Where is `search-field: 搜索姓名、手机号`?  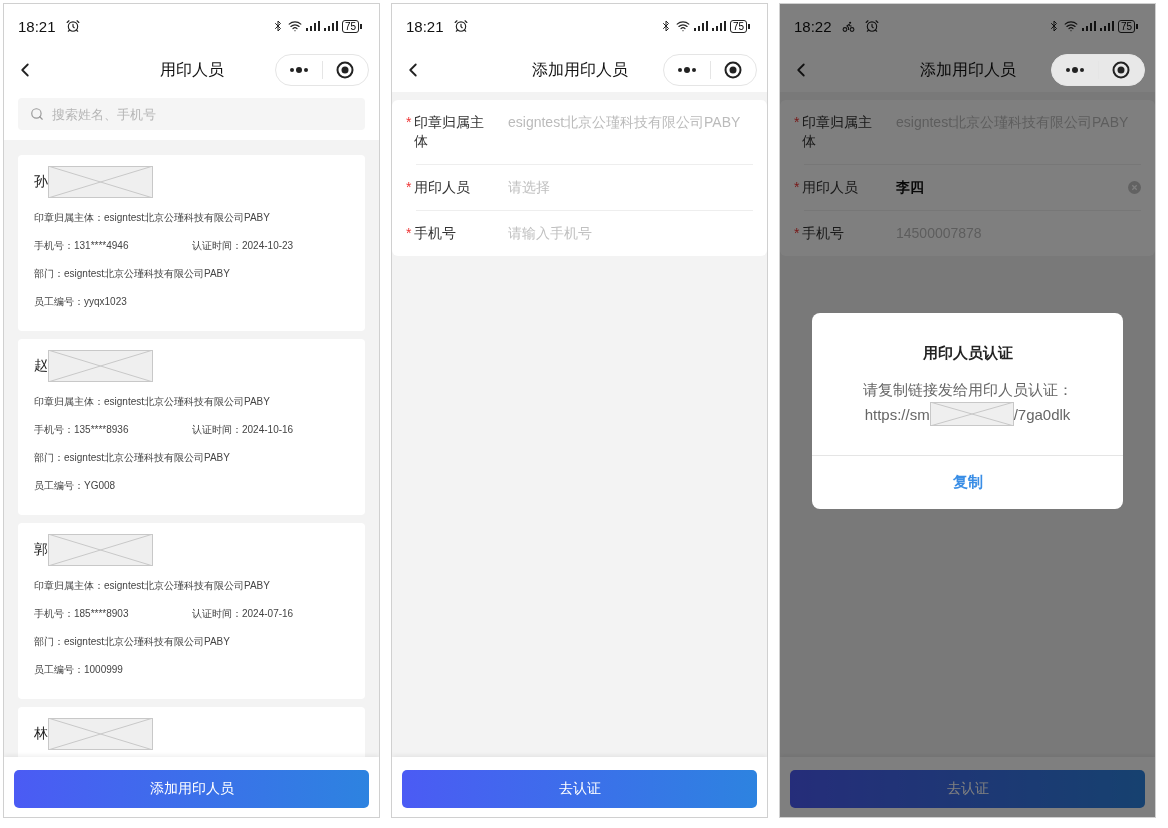 search-field: 搜索姓名、手机号 is located at coordinates (191, 114).